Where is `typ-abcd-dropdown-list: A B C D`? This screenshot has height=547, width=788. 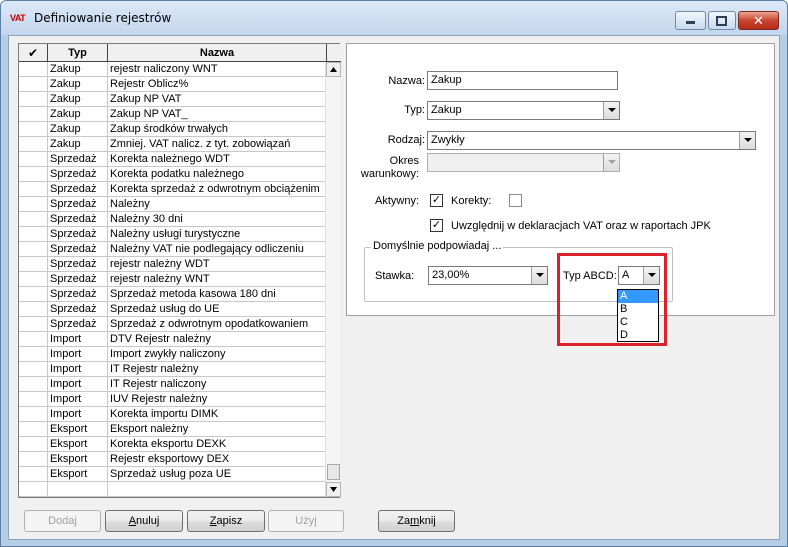
typ-abcd-dropdown-list: A B C D is located at coordinates (638, 315).